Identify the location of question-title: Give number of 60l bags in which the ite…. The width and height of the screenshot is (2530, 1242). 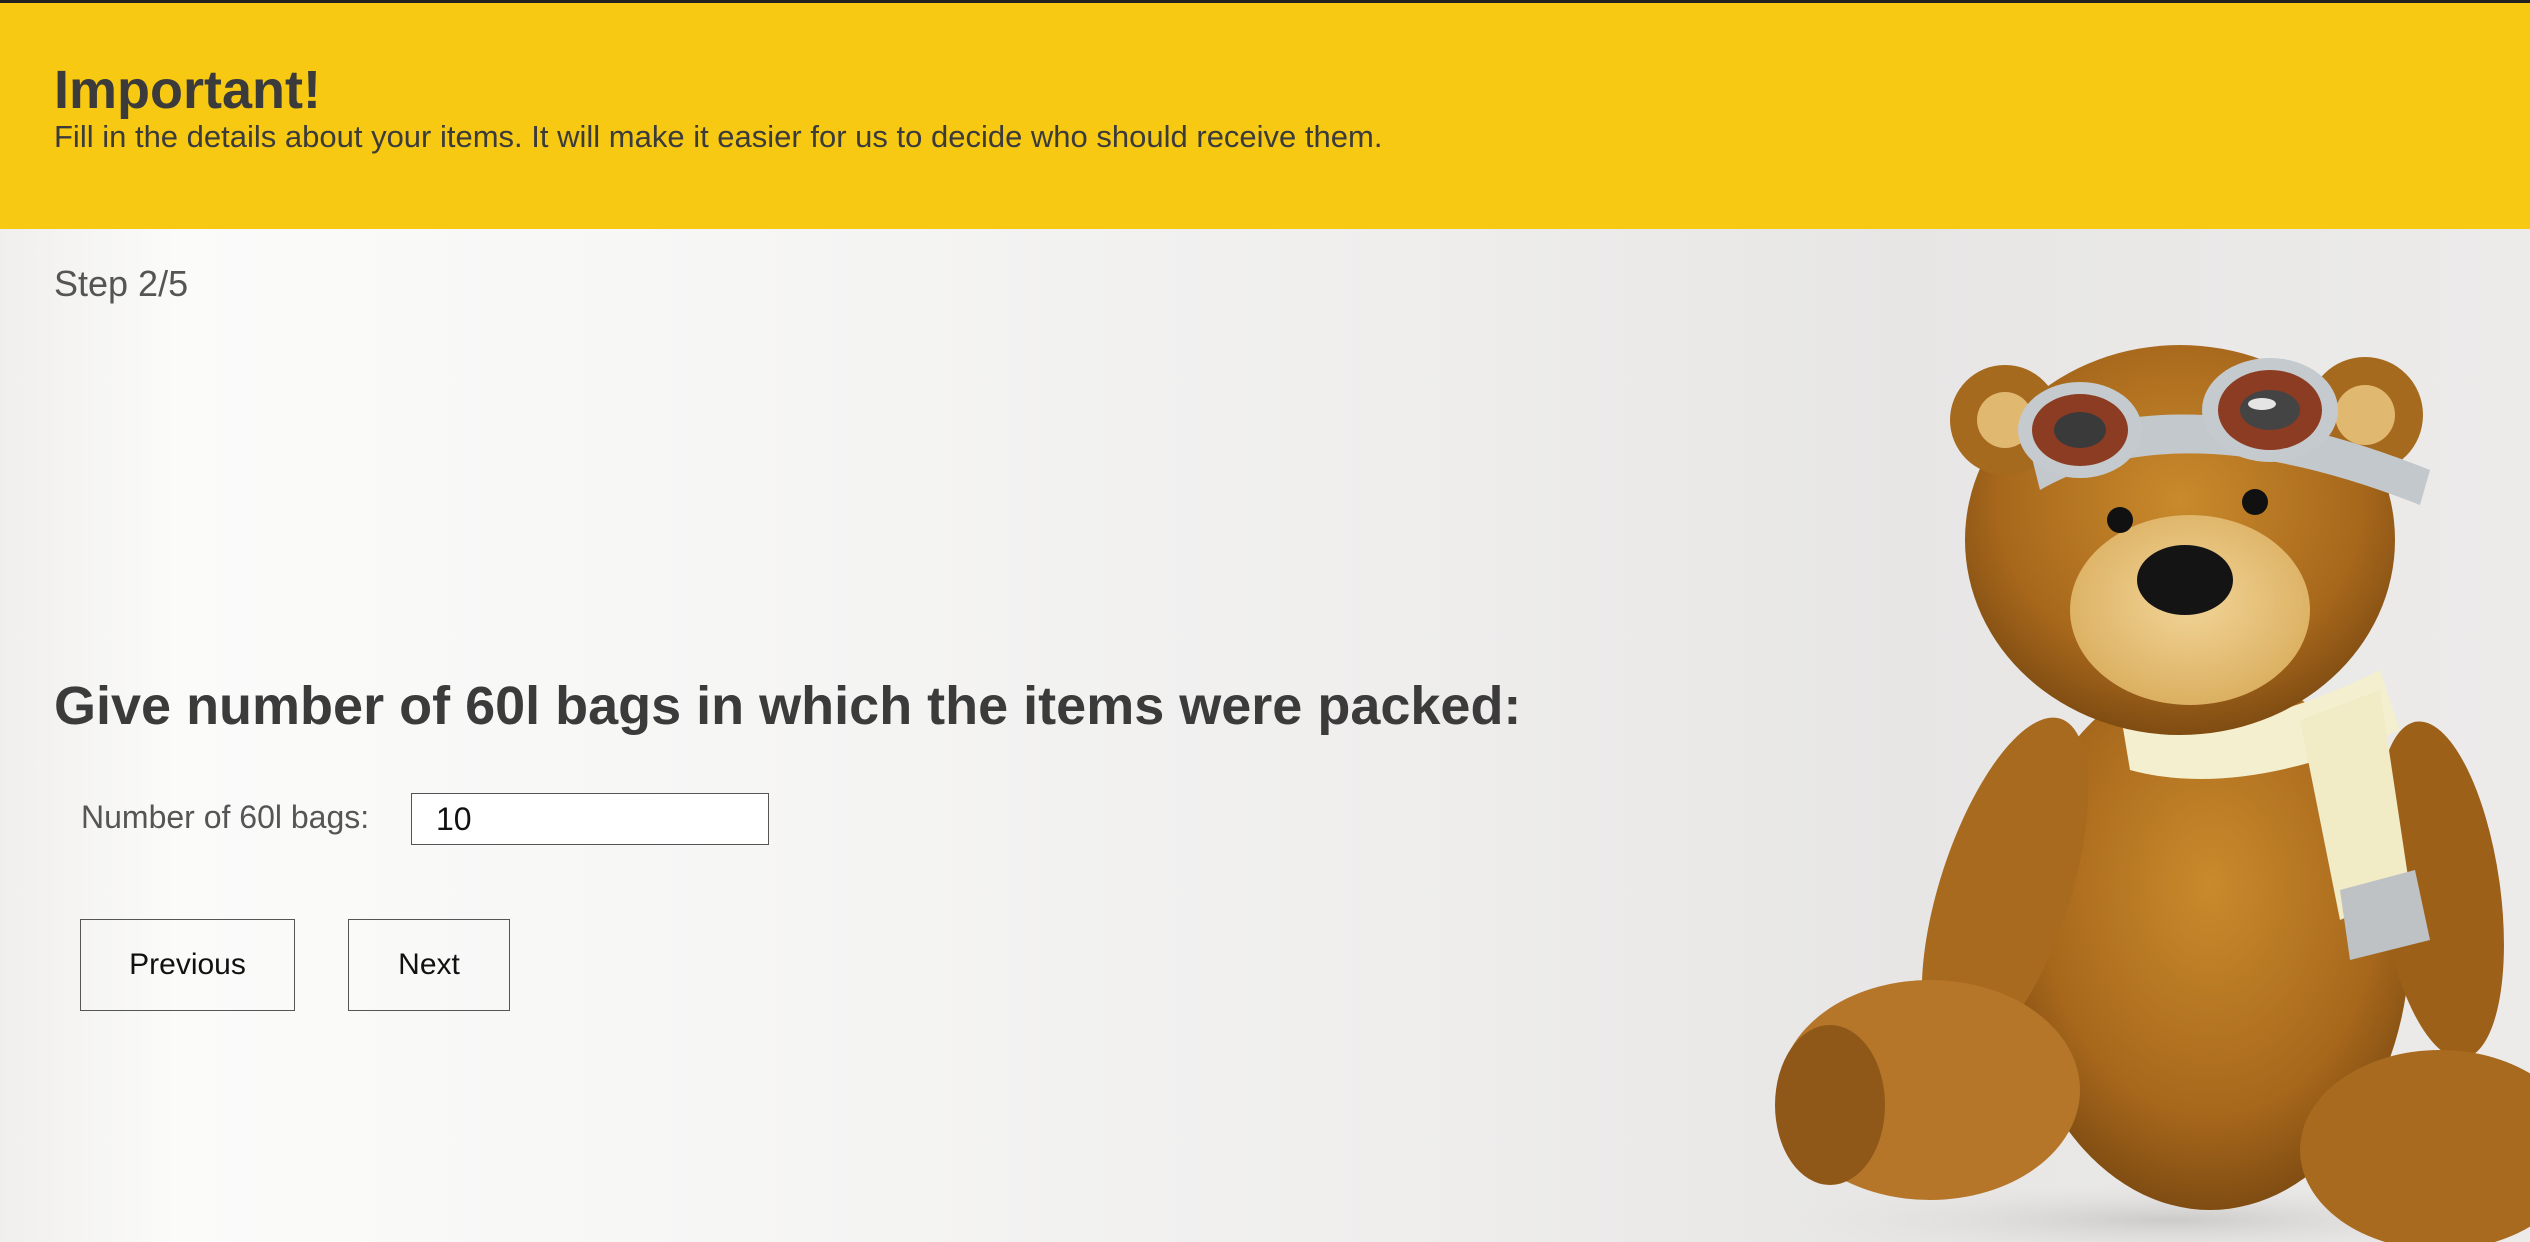
(788, 706).